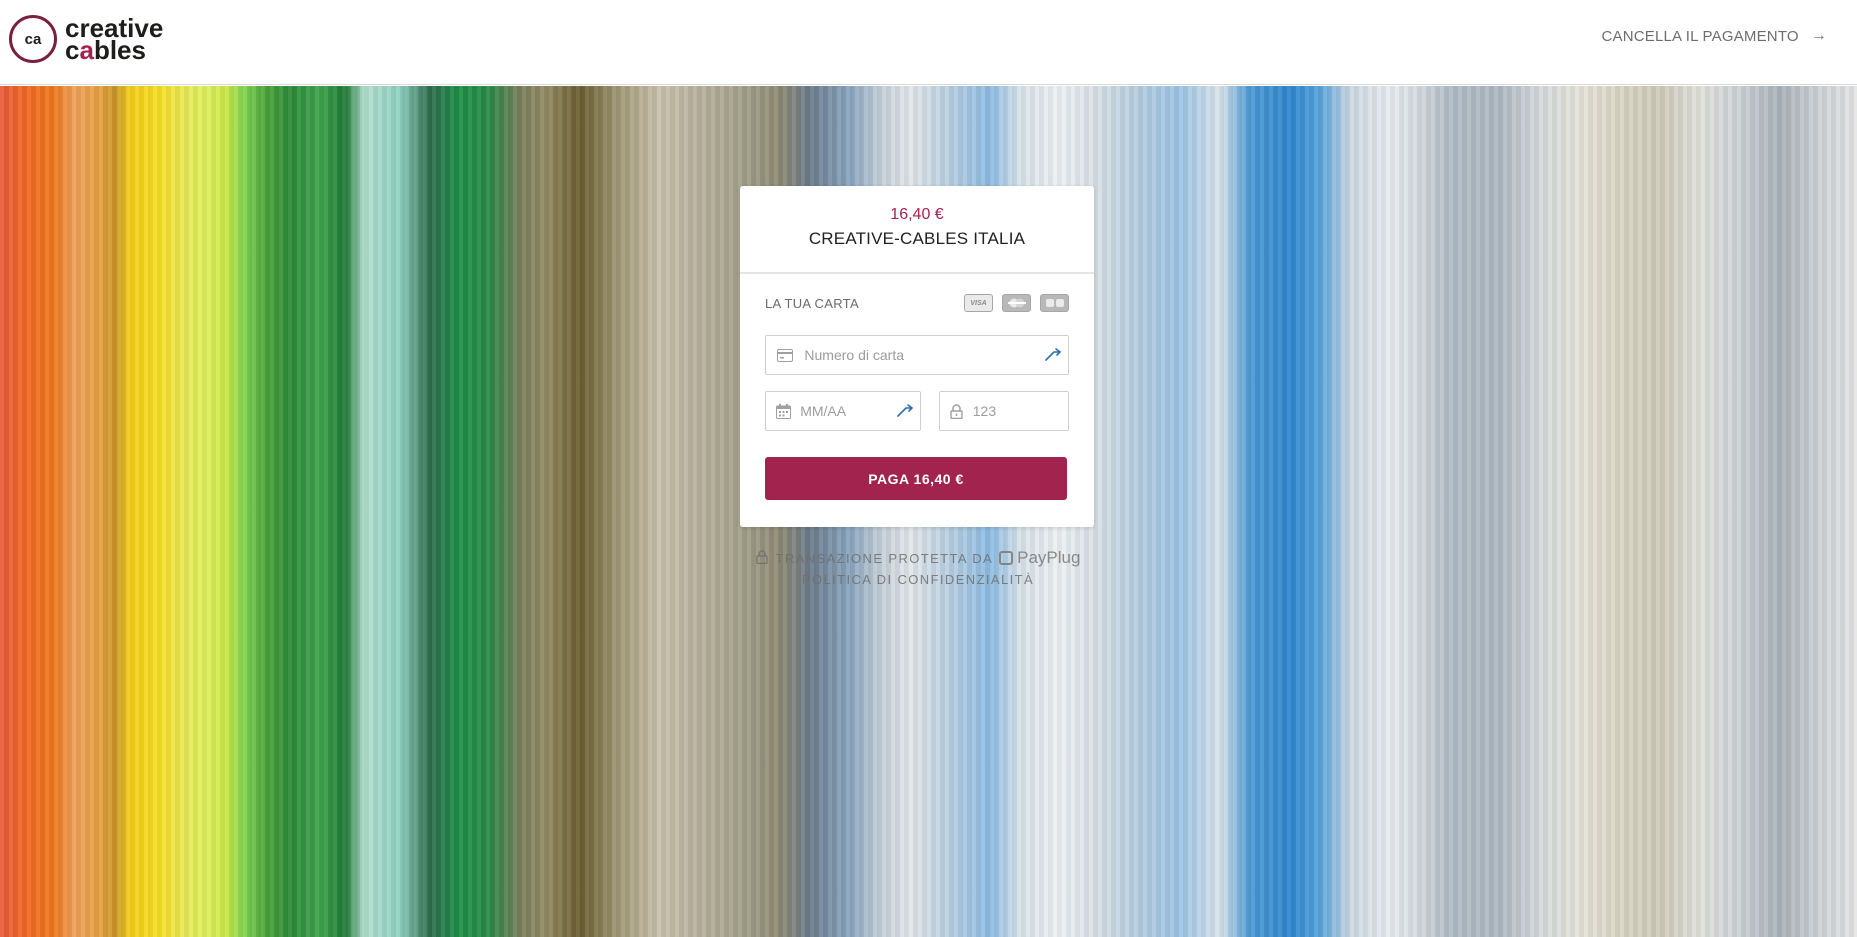 This screenshot has height=937, width=1857. I want to click on card-brands: VISA, so click(1016, 303).